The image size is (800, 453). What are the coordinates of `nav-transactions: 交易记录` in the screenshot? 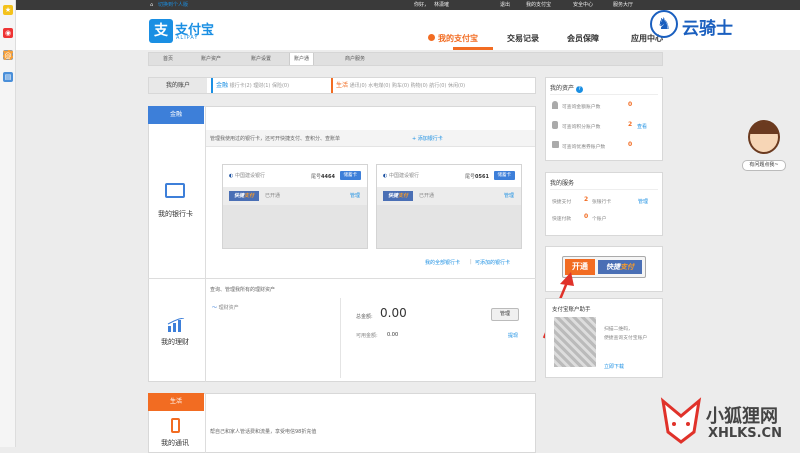 It's located at (523, 38).